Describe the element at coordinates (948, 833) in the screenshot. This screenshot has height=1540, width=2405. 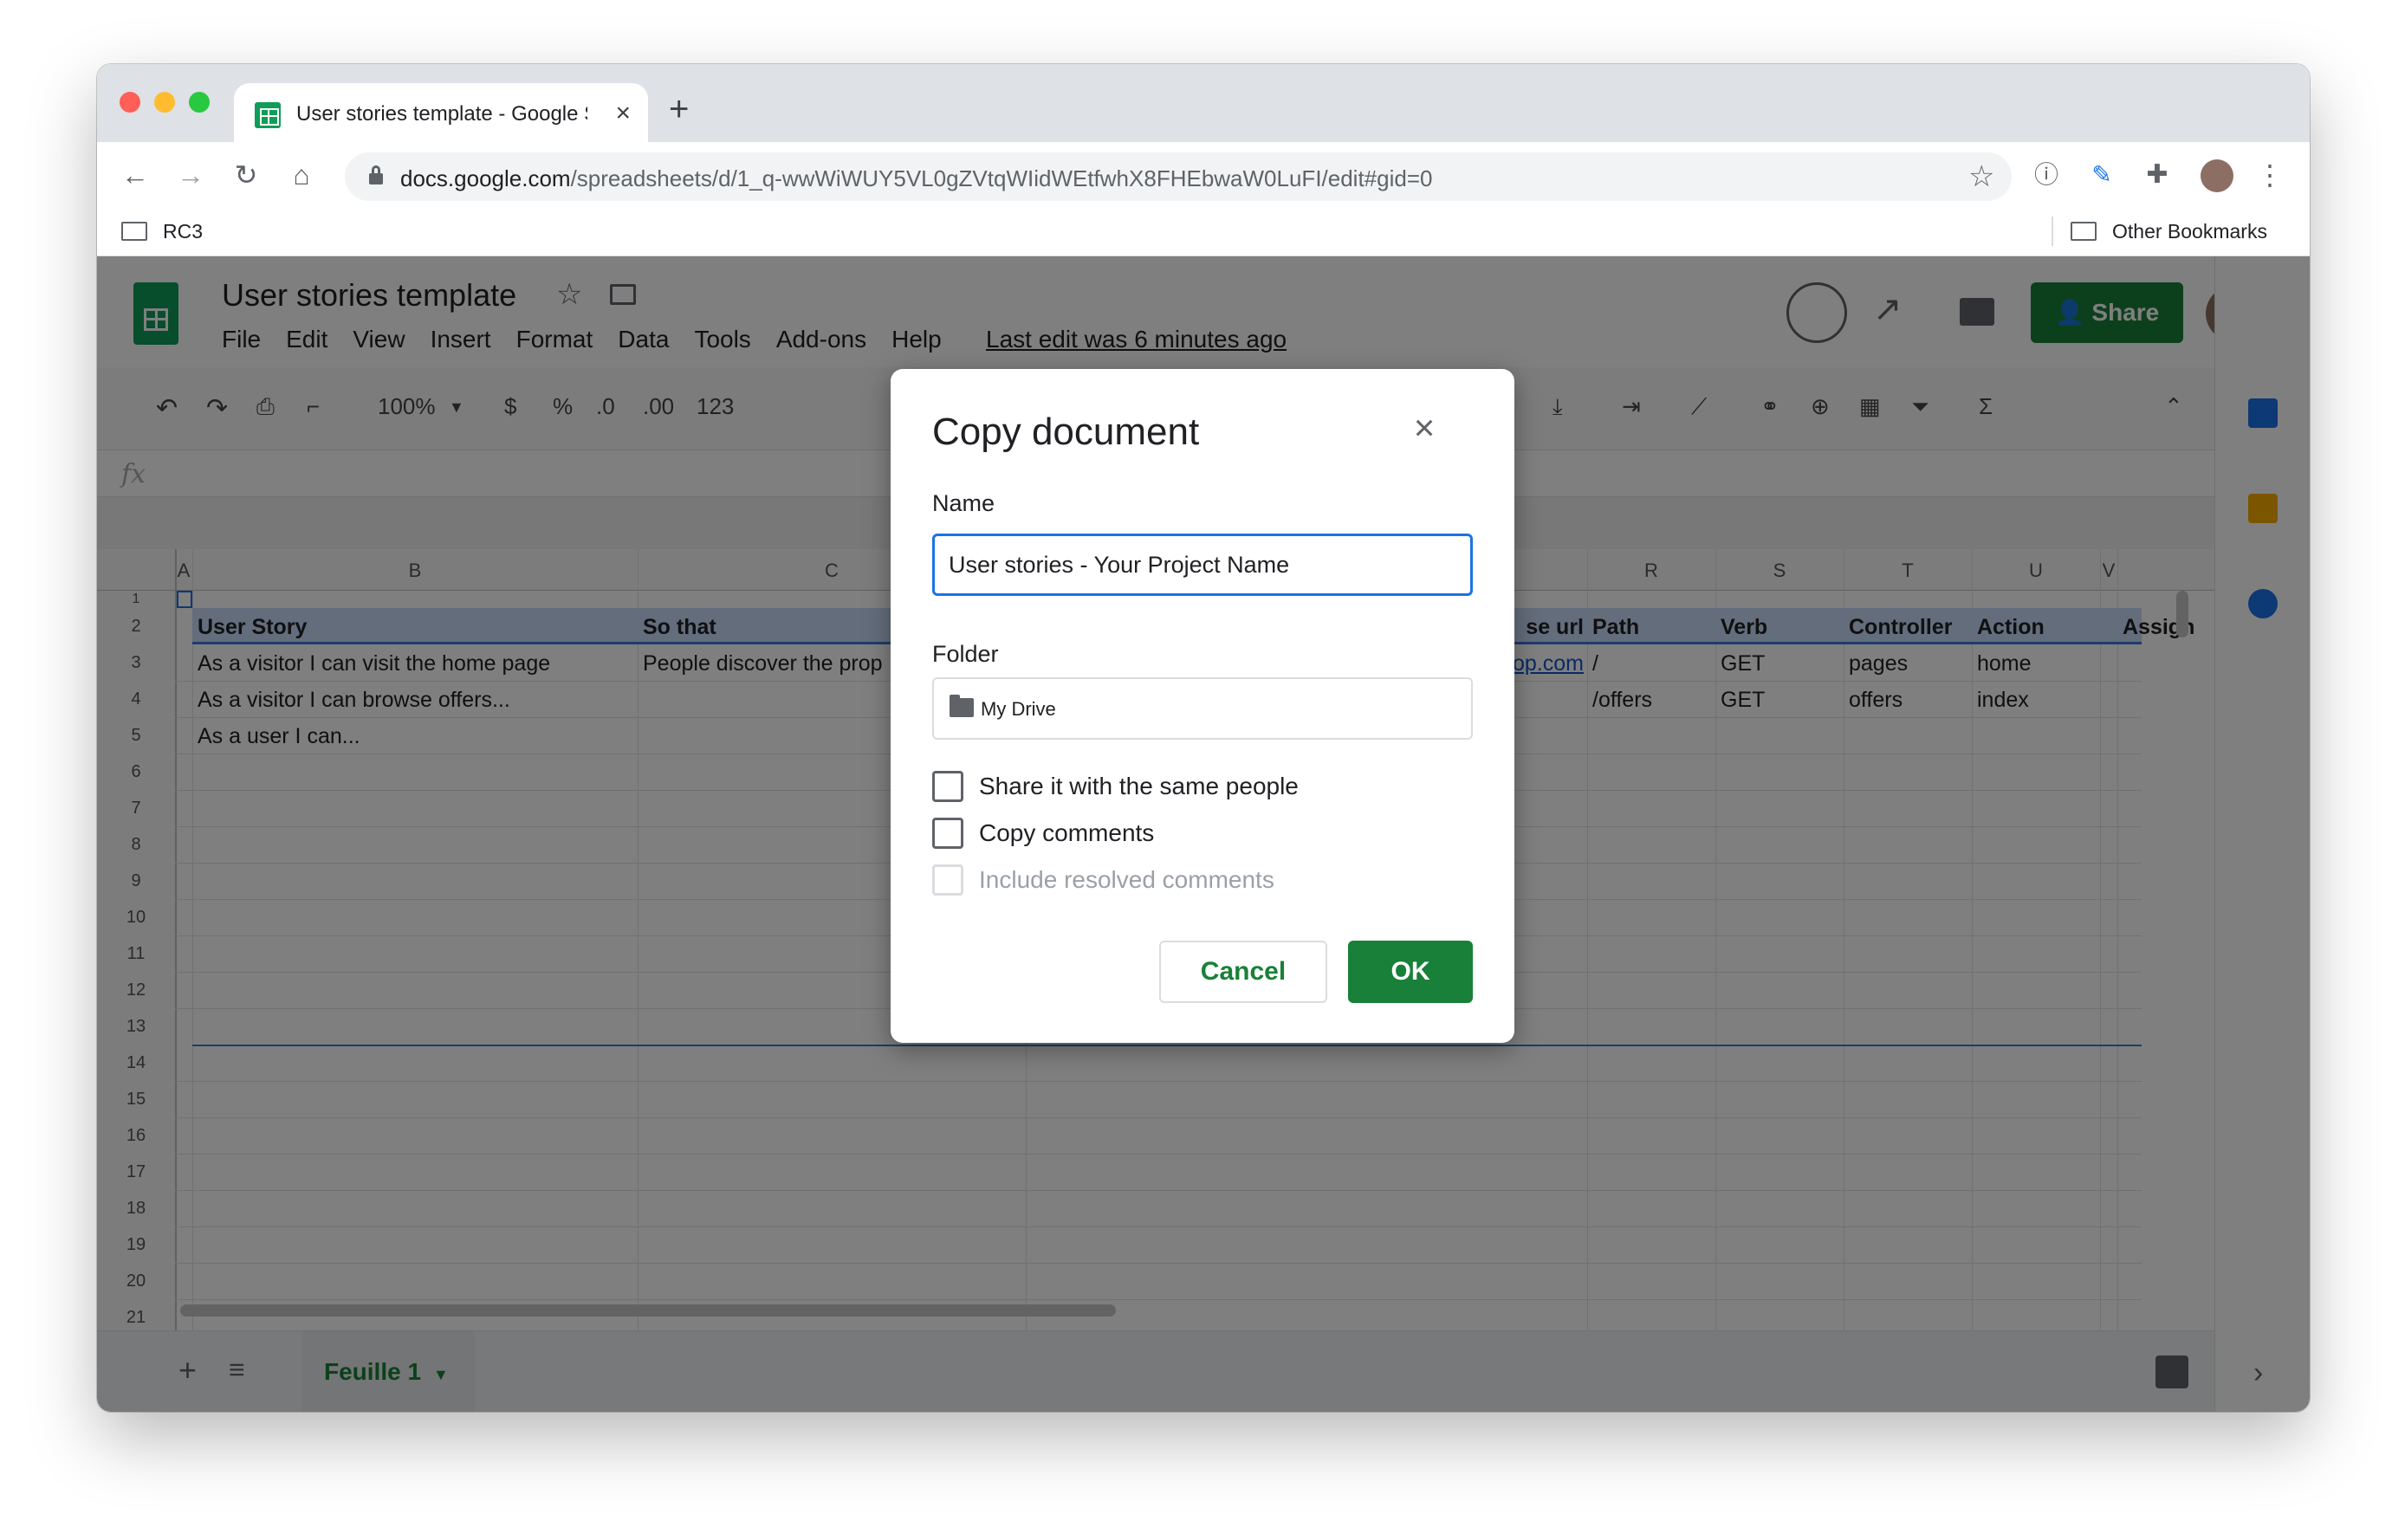
I see `copy-comments-checkbox` at that location.